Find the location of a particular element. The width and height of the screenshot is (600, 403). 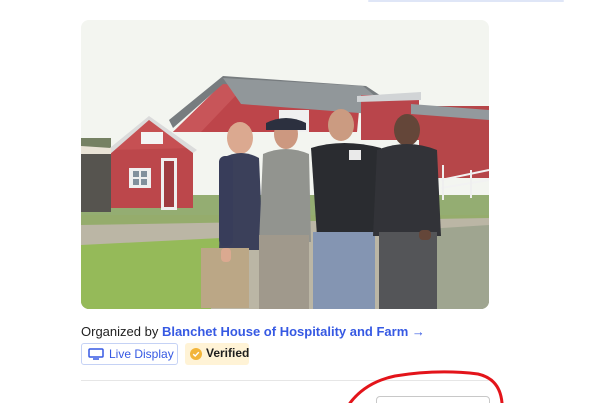

check-circle-icon is located at coordinates (196, 354).